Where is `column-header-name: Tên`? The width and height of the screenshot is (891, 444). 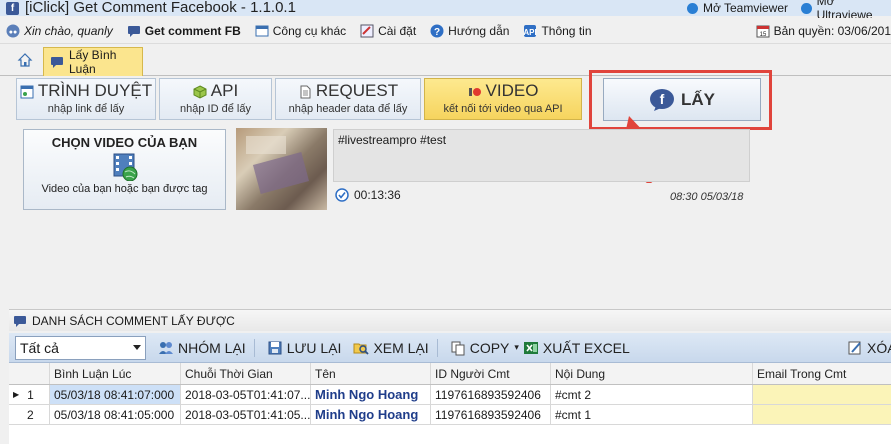 column-header-name: Tên is located at coordinates (371, 373).